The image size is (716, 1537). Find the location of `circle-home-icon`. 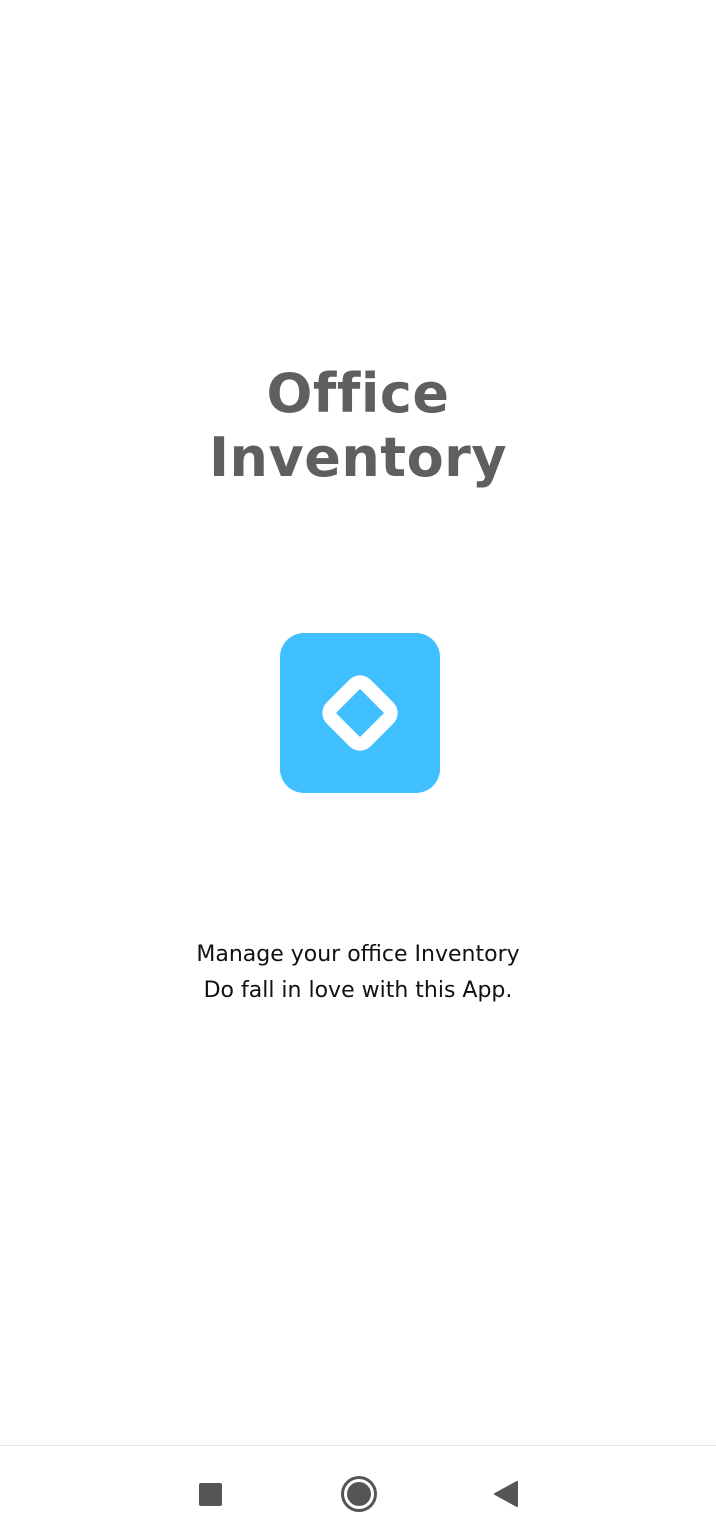

circle-home-icon is located at coordinates (359, 1494).